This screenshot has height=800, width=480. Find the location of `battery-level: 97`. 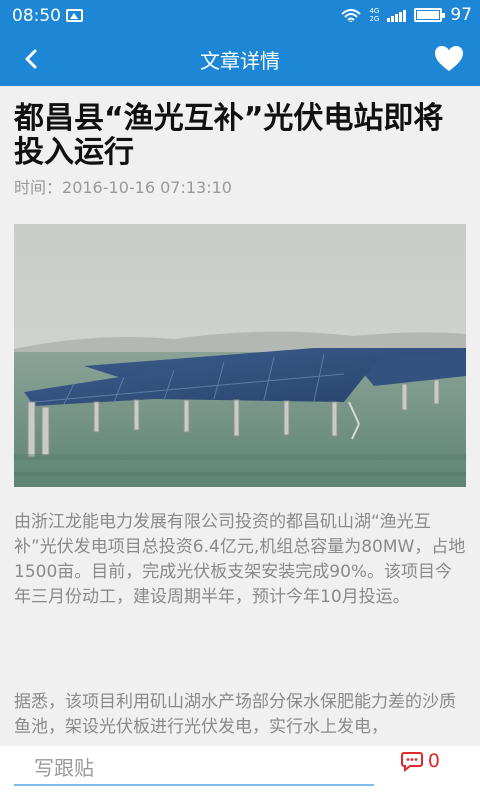

battery-level: 97 is located at coordinates (461, 15).